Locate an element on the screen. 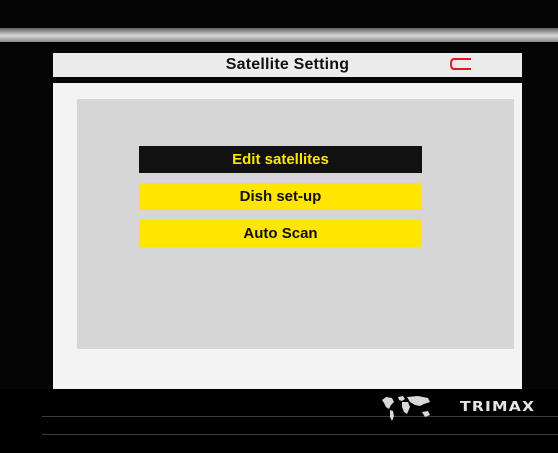 The width and height of the screenshot is (558, 453). back-arrow-icon is located at coordinates (461, 64).